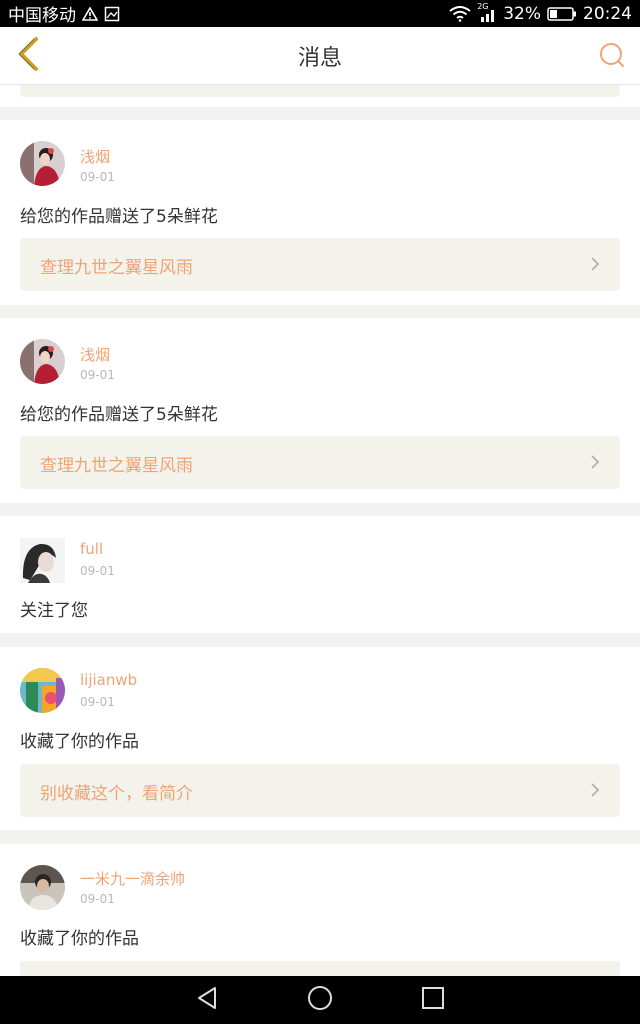  I want to click on message-item: full 09-01 关注了您, so click(320, 574).